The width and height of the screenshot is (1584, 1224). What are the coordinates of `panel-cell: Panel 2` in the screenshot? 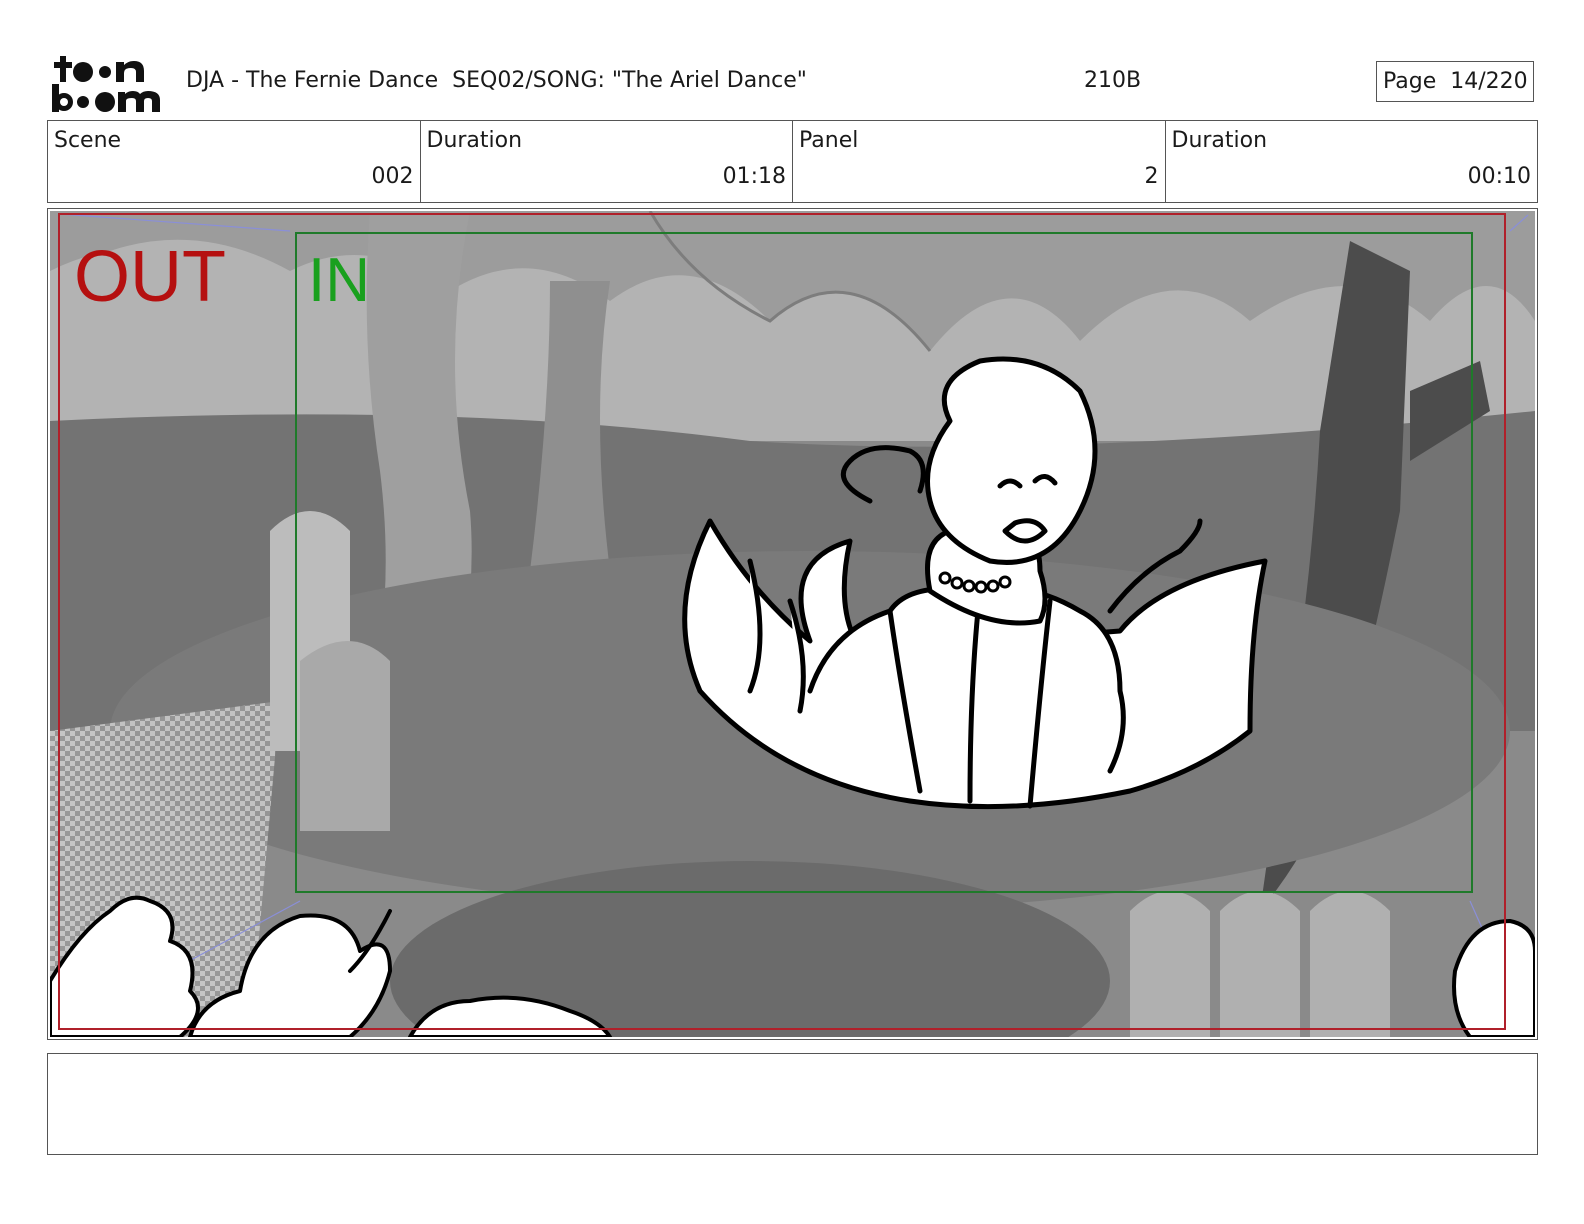 It's located at (979, 161).